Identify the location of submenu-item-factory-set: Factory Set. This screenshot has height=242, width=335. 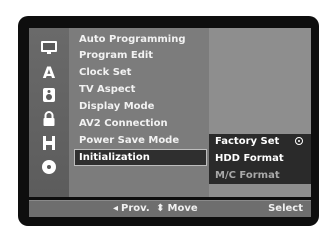
(260, 142).